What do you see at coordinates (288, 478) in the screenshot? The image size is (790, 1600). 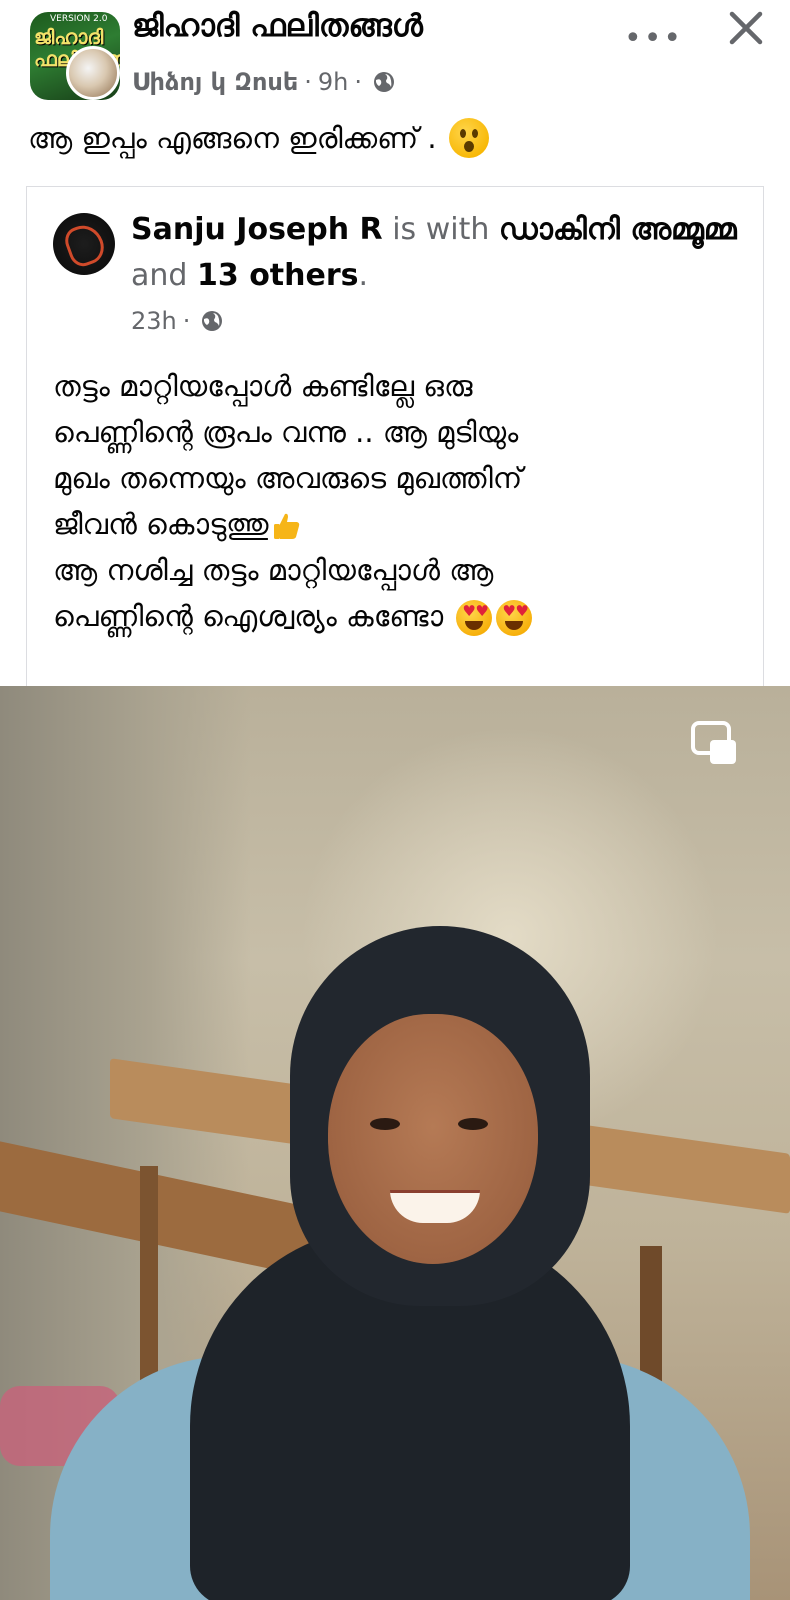 I see `shared-text-line: മുഖം തന്നെയും അവരുടെ മുഖത്തിന്` at bounding box center [288, 478].